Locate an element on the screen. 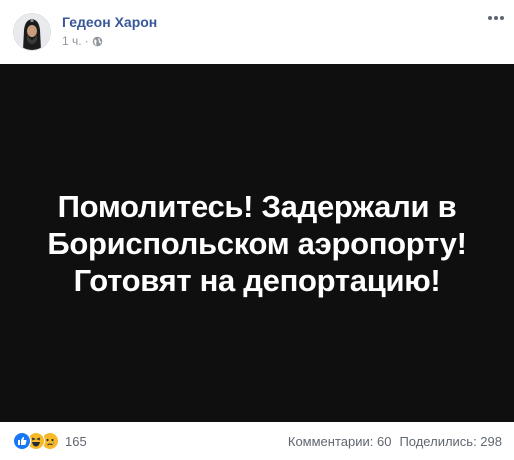 The height and width of the screenshot is (460, 514). post-header: Гедеон Харон 1 ч. · is located at coordinates (257, 31).